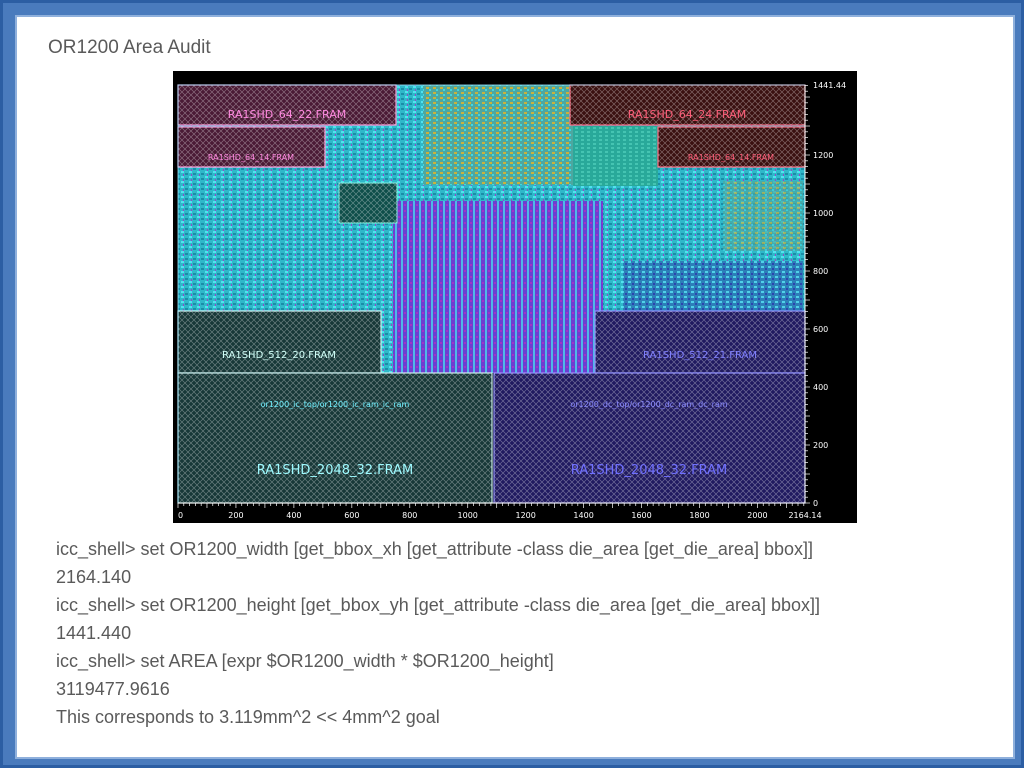  What do you see at coordinates (825, 294) in the screenshot?
I see `y-axis-ticks: 0 200 400 600 800 1000 1200 1441.44` at bounding box center [825, 294].